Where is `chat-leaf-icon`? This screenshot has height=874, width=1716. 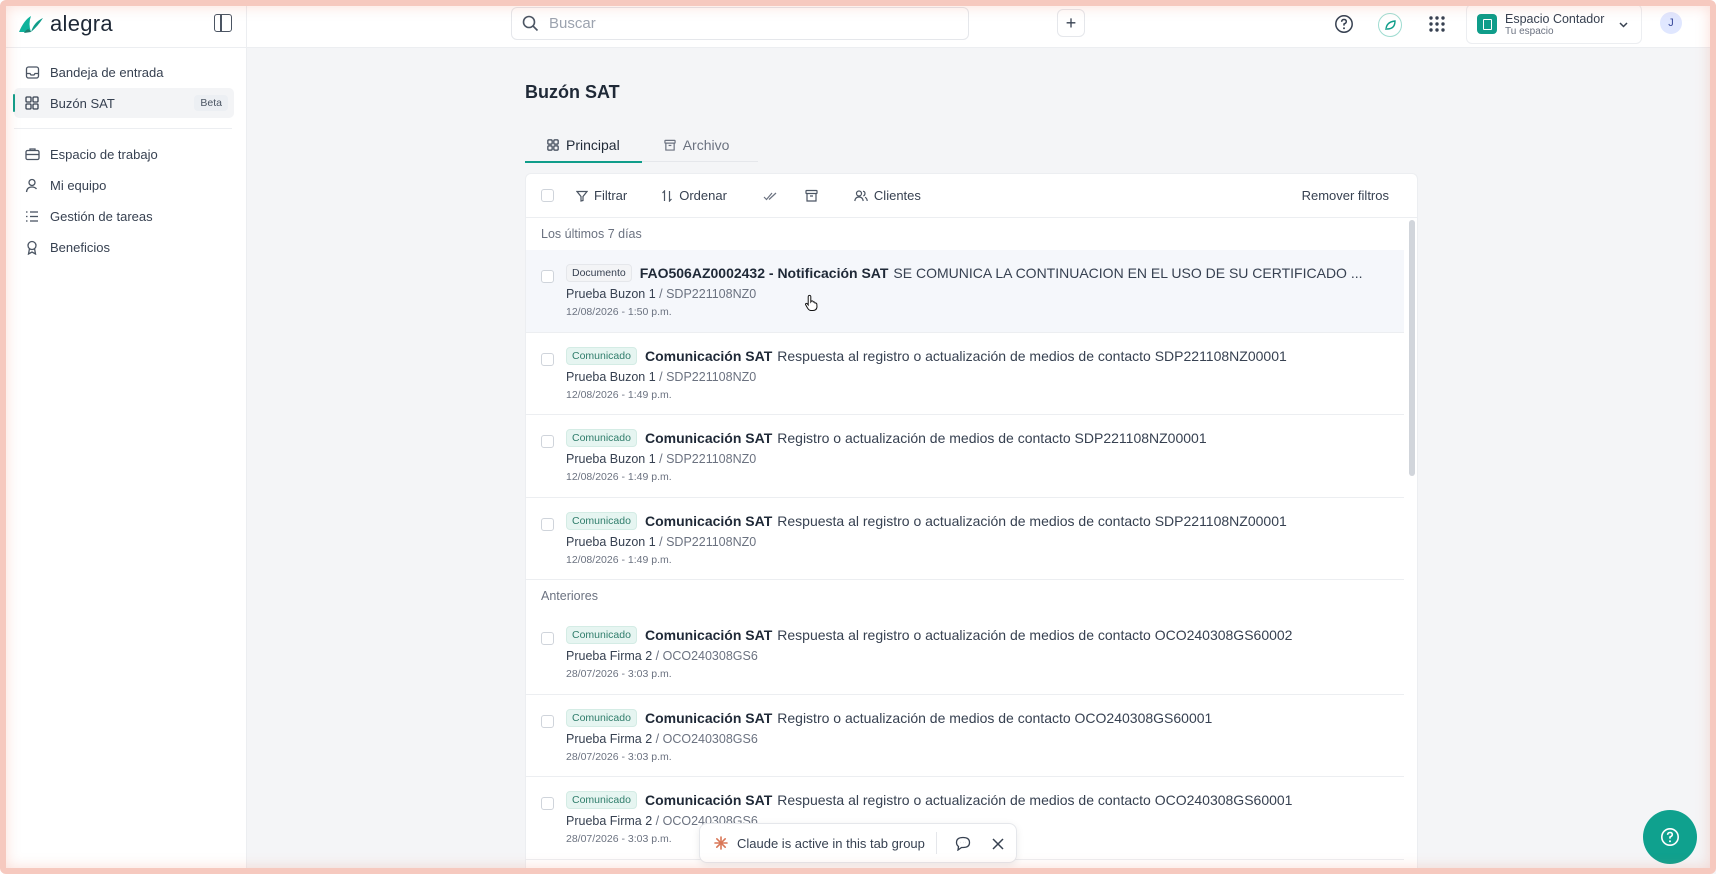
chat-leaf-icon is located at coordinates (1390, 25).